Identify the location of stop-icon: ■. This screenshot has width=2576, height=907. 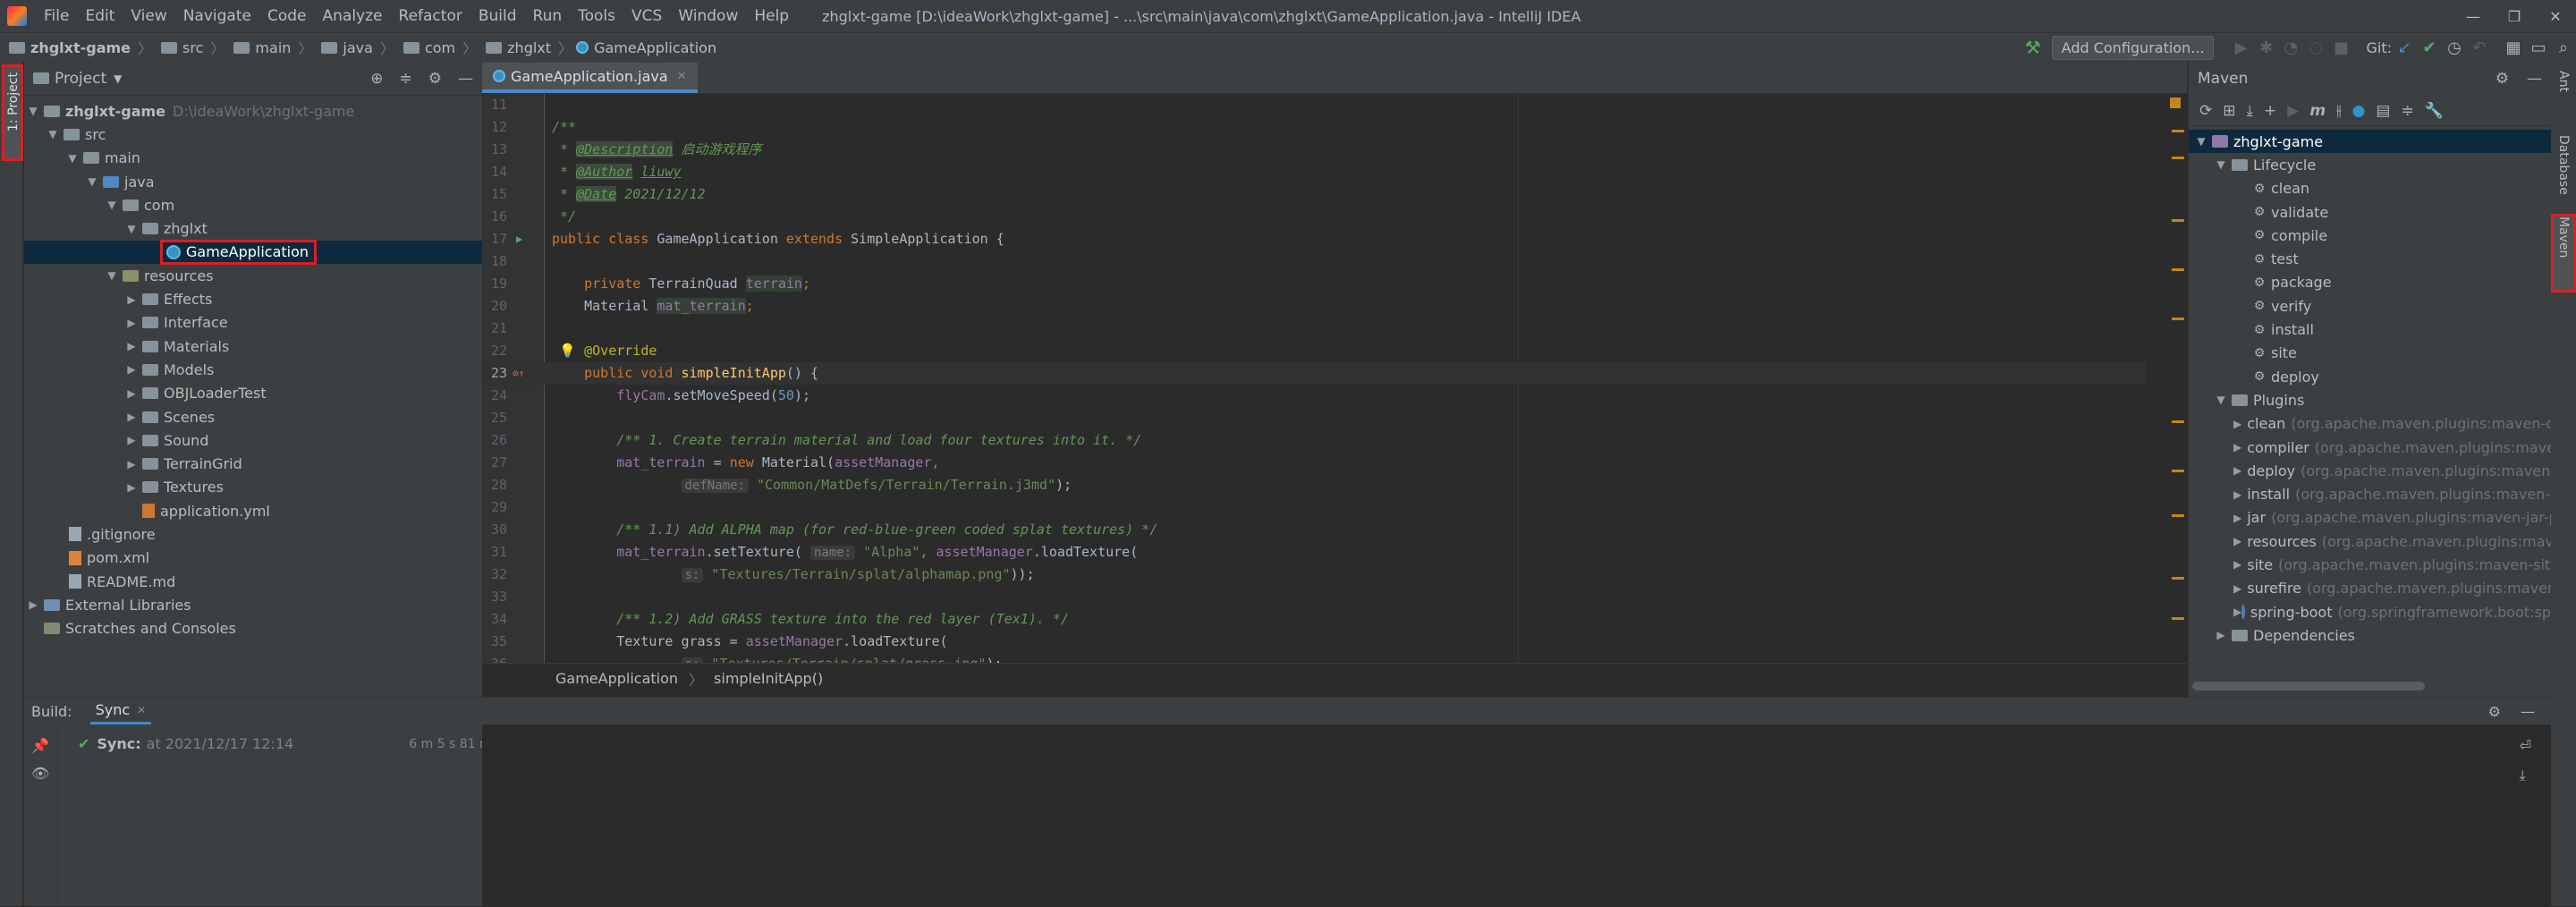
(2340, 47).